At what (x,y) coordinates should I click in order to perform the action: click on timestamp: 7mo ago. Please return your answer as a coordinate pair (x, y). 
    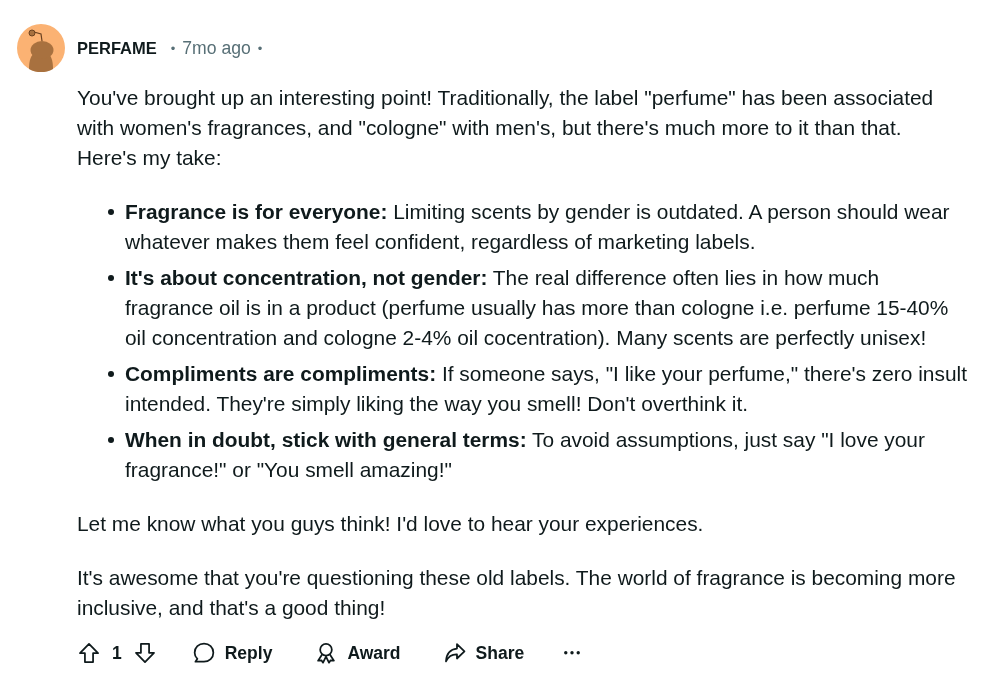
    Looking at the image, I should click on (216, 48).